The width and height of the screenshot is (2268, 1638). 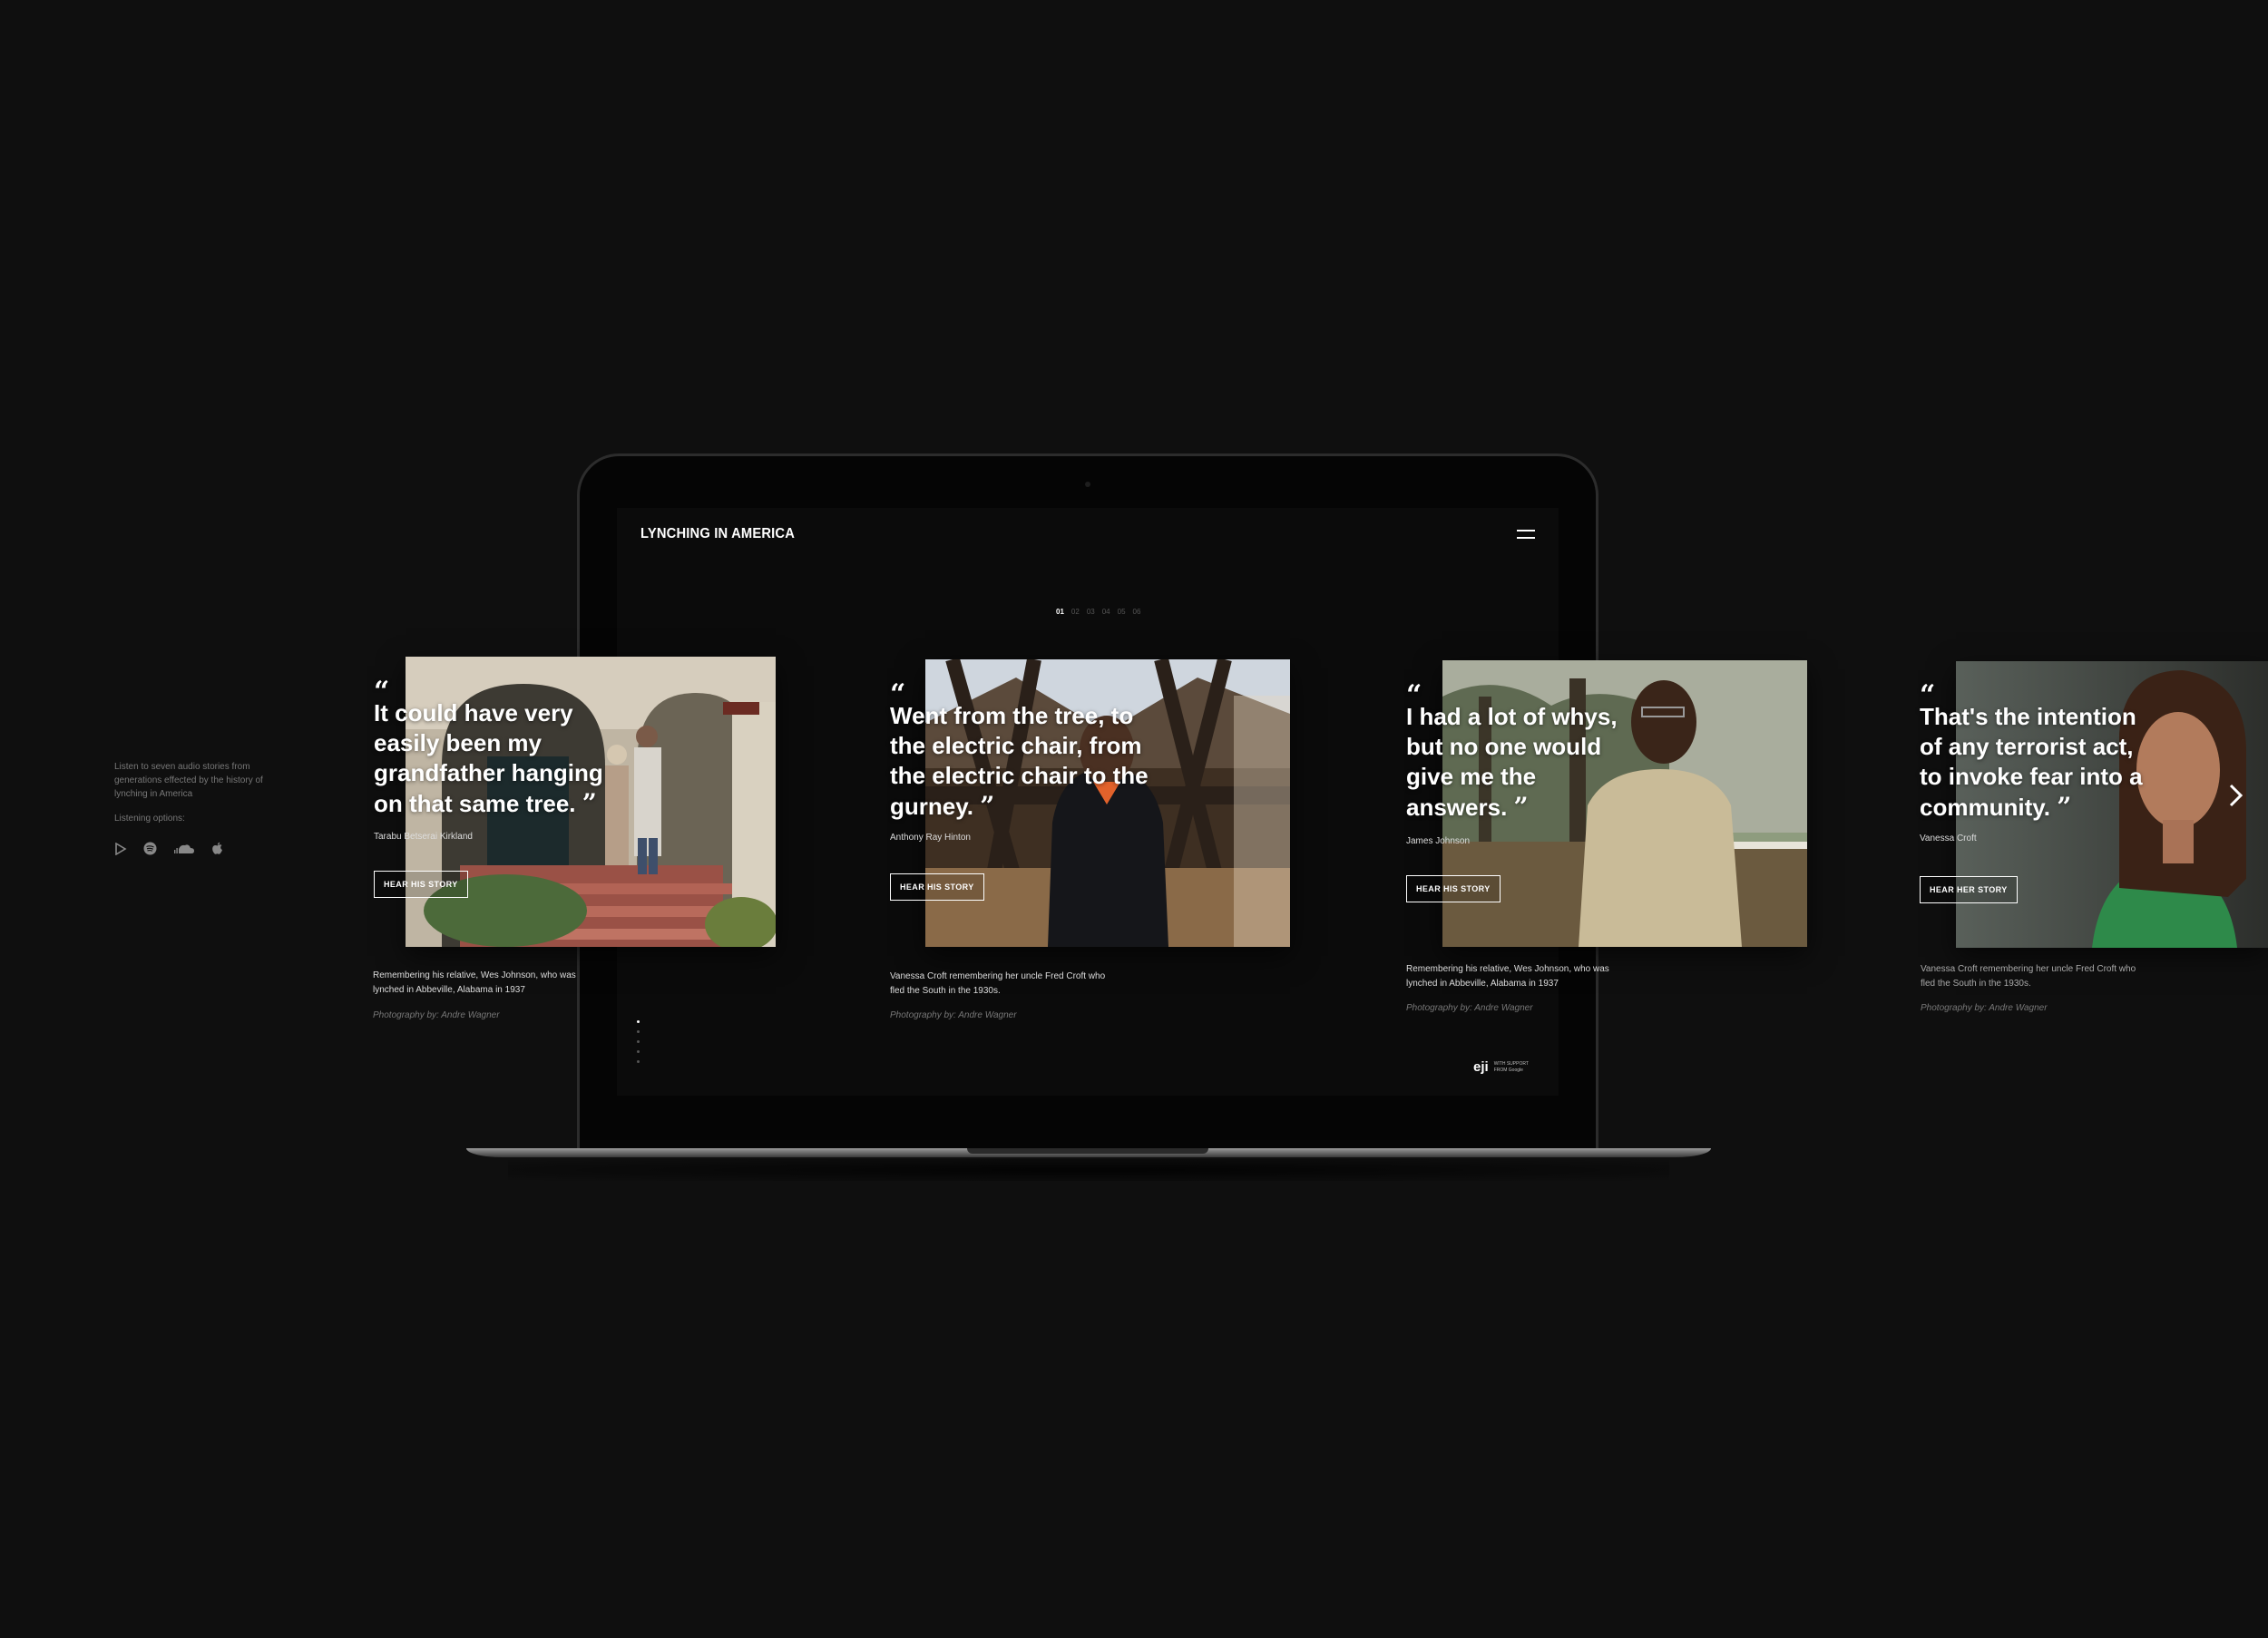 I want to click on pager-item: 06, so click(x=1137, y=612).